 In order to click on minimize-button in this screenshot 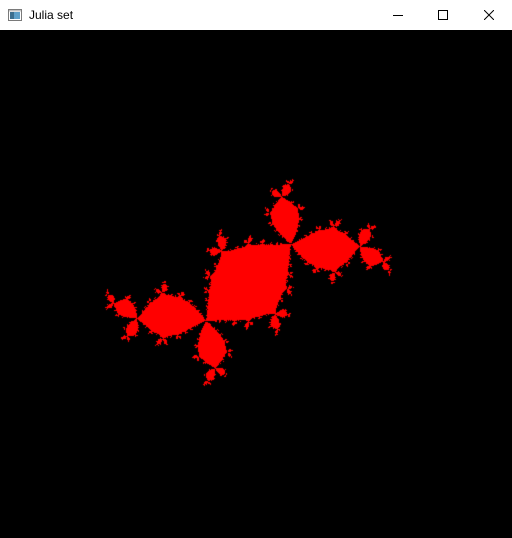, I will do `click(398, 15)`.